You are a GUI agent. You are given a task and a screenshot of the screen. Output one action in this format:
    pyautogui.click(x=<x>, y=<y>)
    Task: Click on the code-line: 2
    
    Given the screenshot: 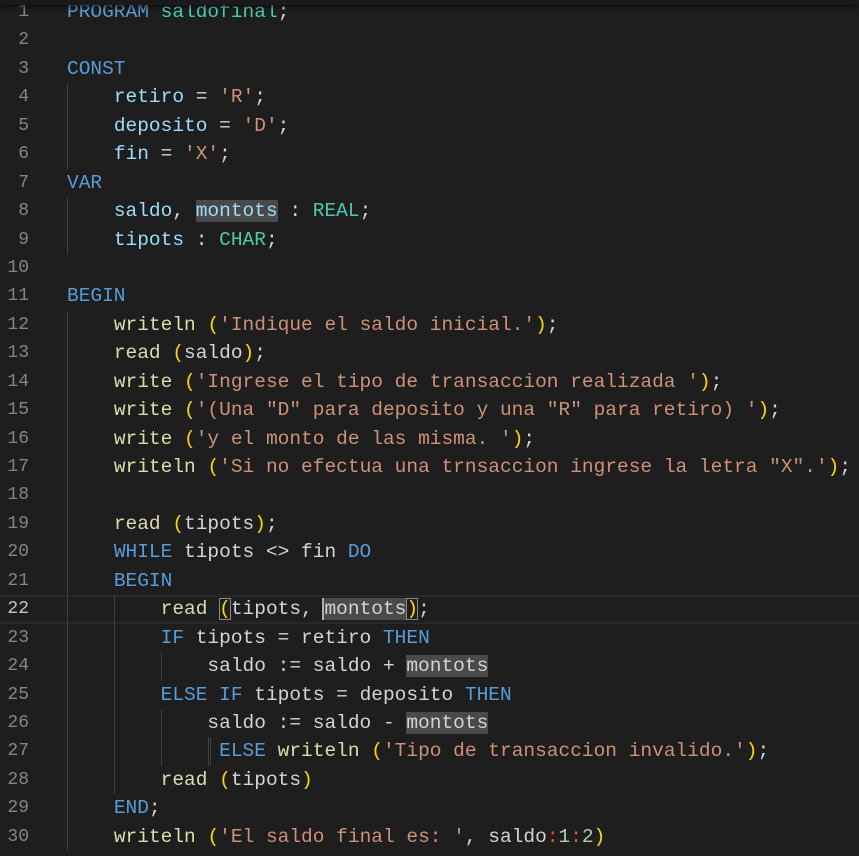 What is the action you would take?
    pyautogui.click(x=429, y=40)
    